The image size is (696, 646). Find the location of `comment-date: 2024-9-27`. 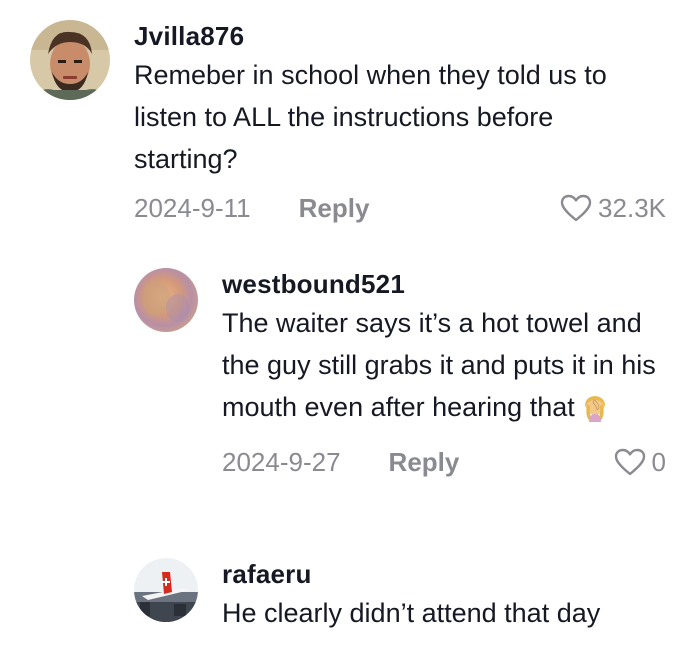

comment-date: 2024-9-27 is located at coordinates (281, 461).